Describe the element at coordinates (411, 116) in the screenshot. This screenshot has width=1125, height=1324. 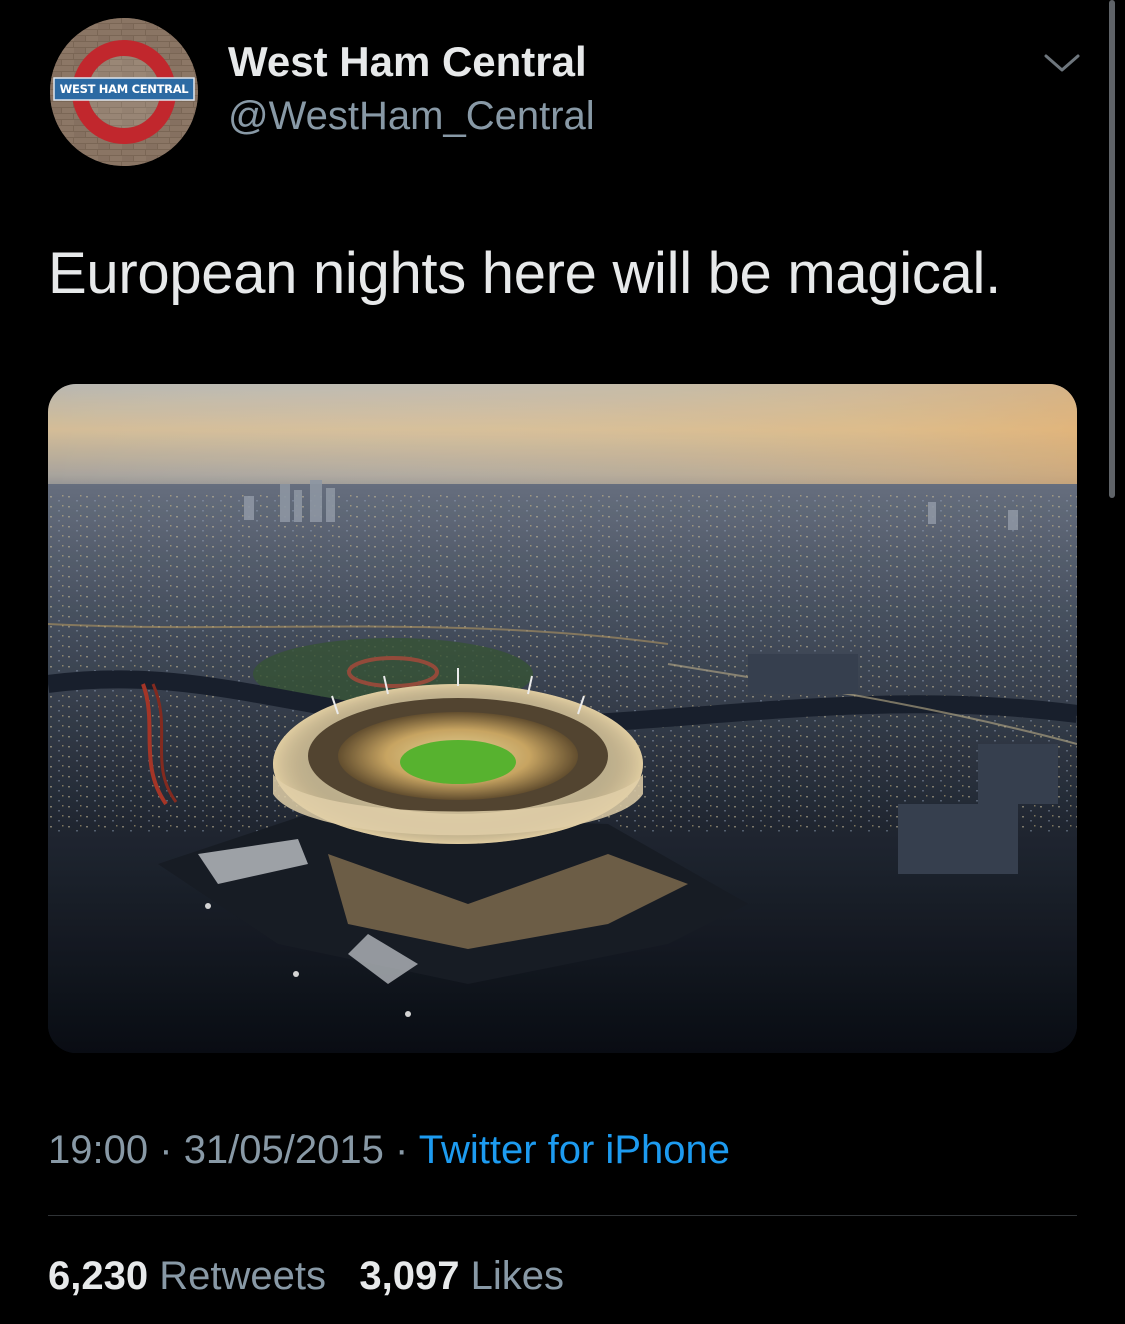
I see `user-handle: @WestHam_Central` at that location.